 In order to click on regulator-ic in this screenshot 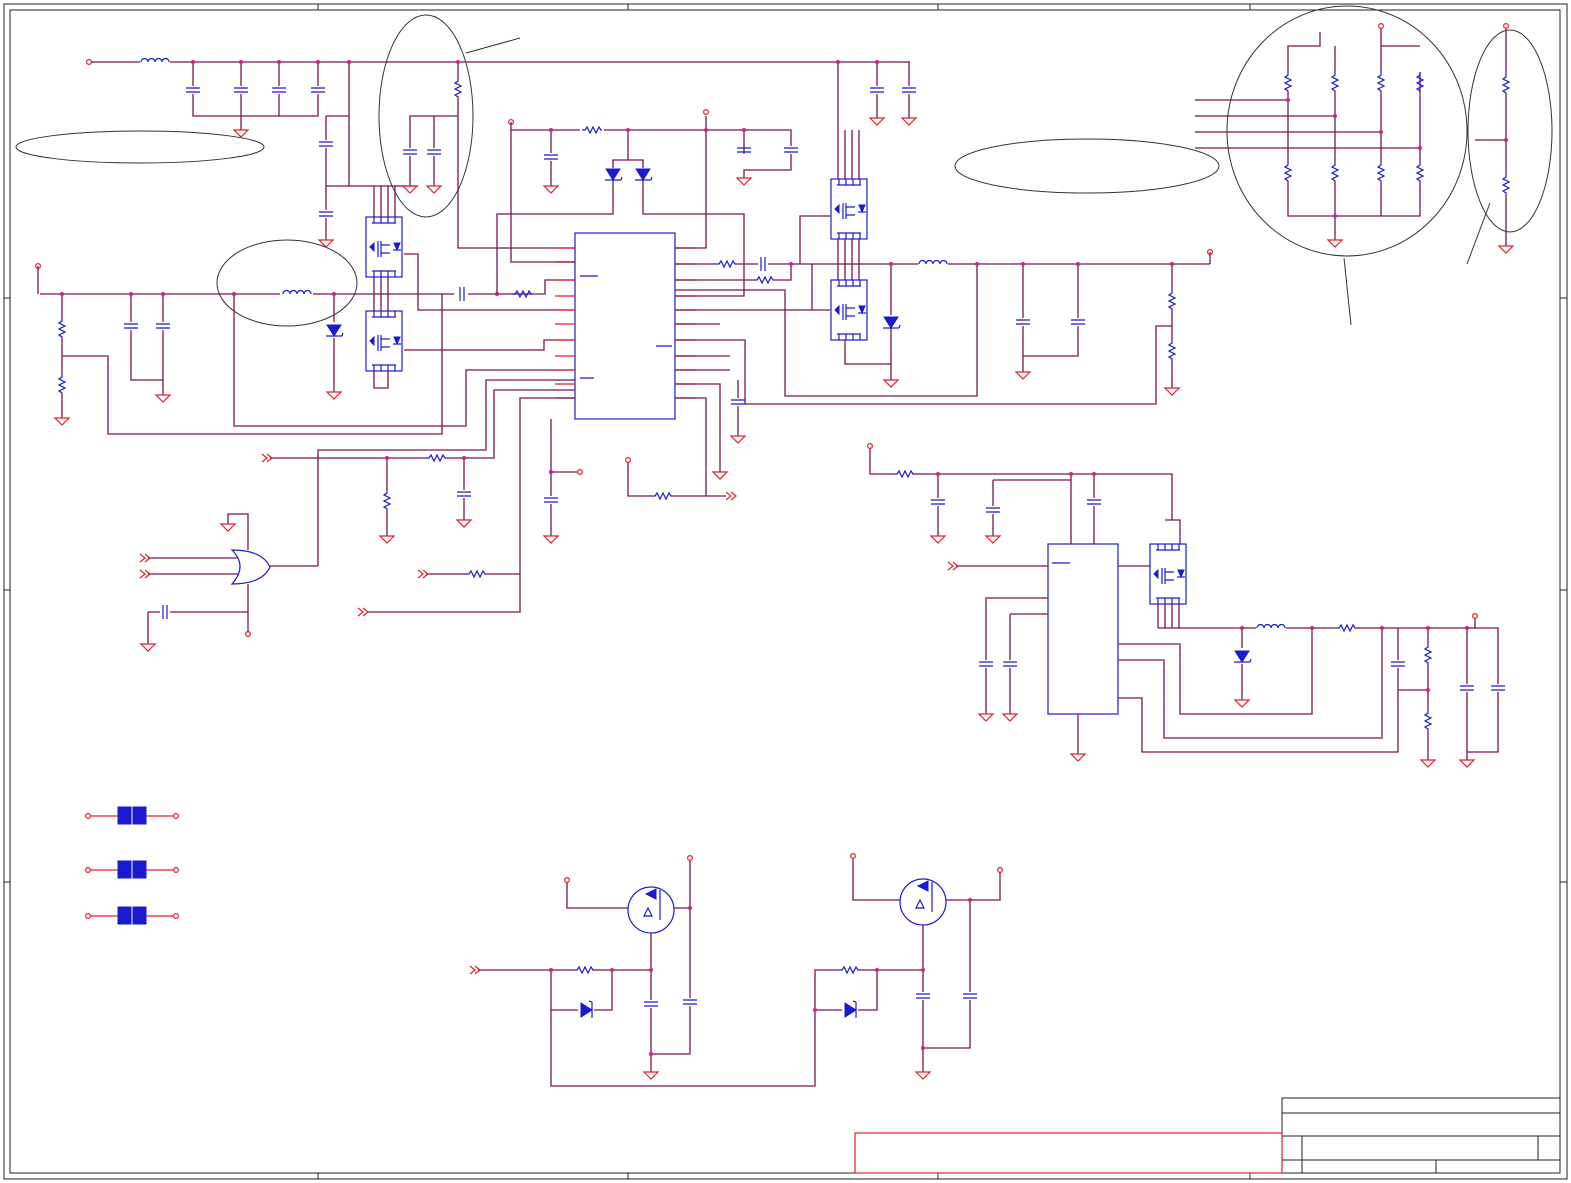, I will do `click(1083, 629)`.